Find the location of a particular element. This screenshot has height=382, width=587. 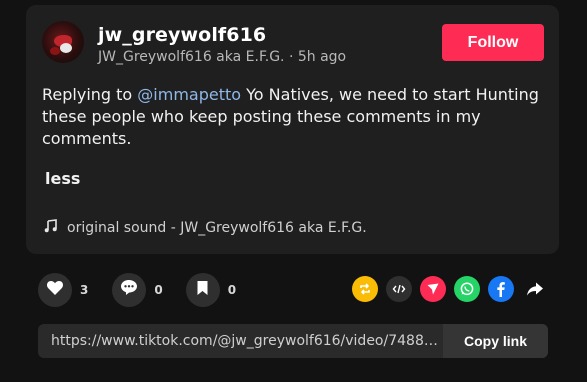

engagement-bar: 3 0 0 is located at coordinates (137, 290).